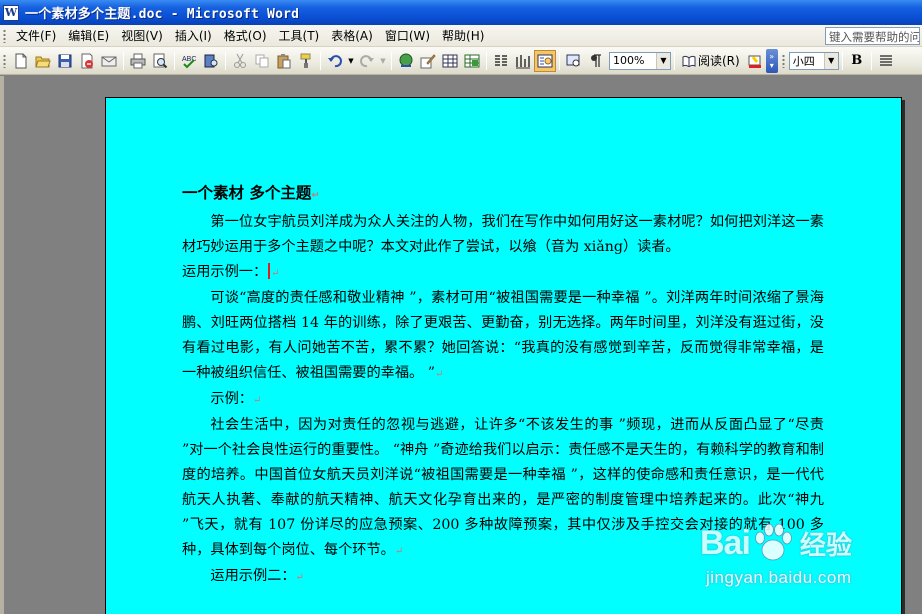 The image size is (922, 614). What do you see at coordinates (36, 35) in the screenshot?
I see `menu-file: 文件(F)` at bounding box center [36, 35].